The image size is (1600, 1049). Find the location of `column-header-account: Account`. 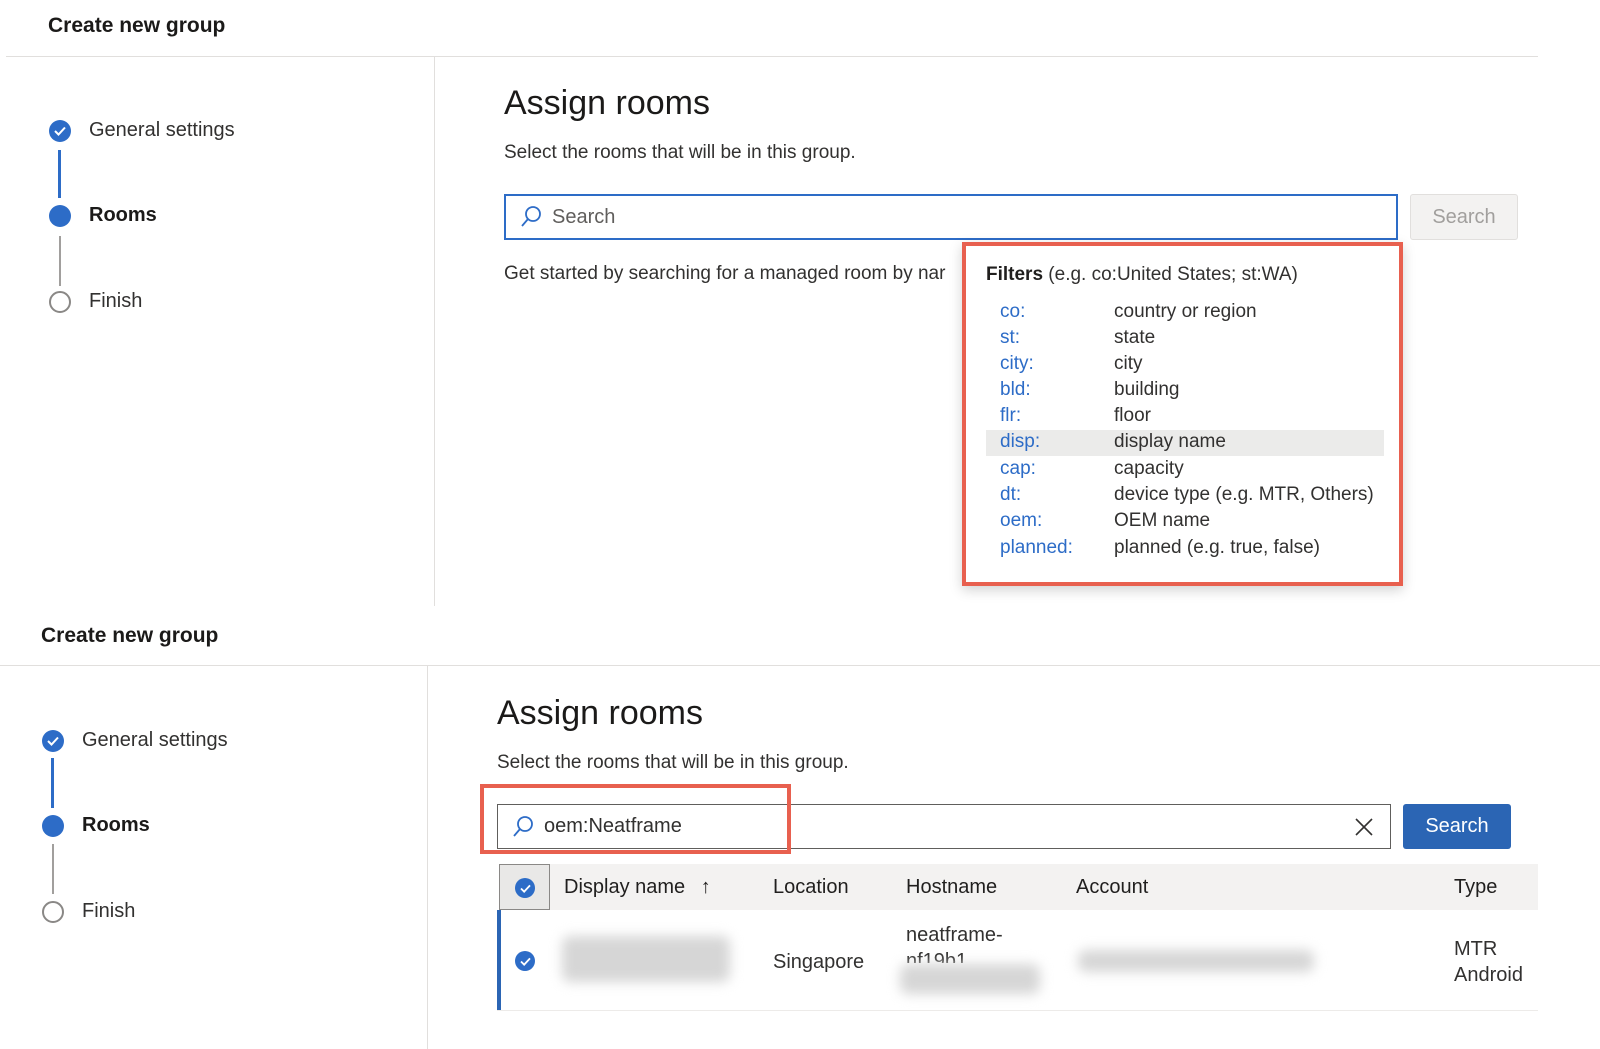

column-header-account: Account is located at coordinates (1112, 887).